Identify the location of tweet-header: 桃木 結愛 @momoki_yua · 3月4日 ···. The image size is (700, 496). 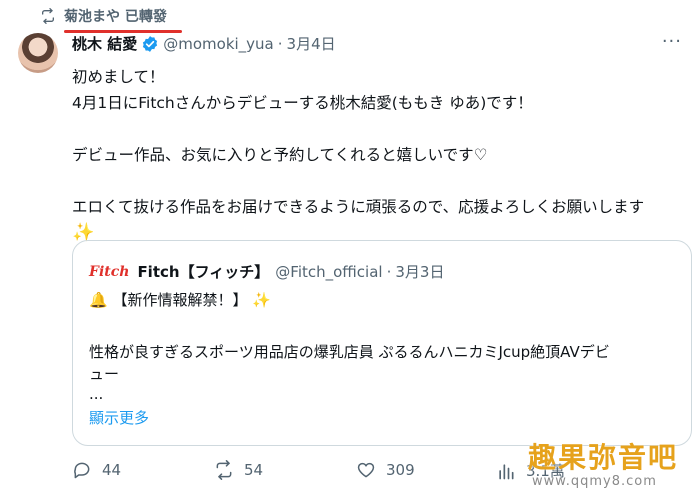
(377, 42).